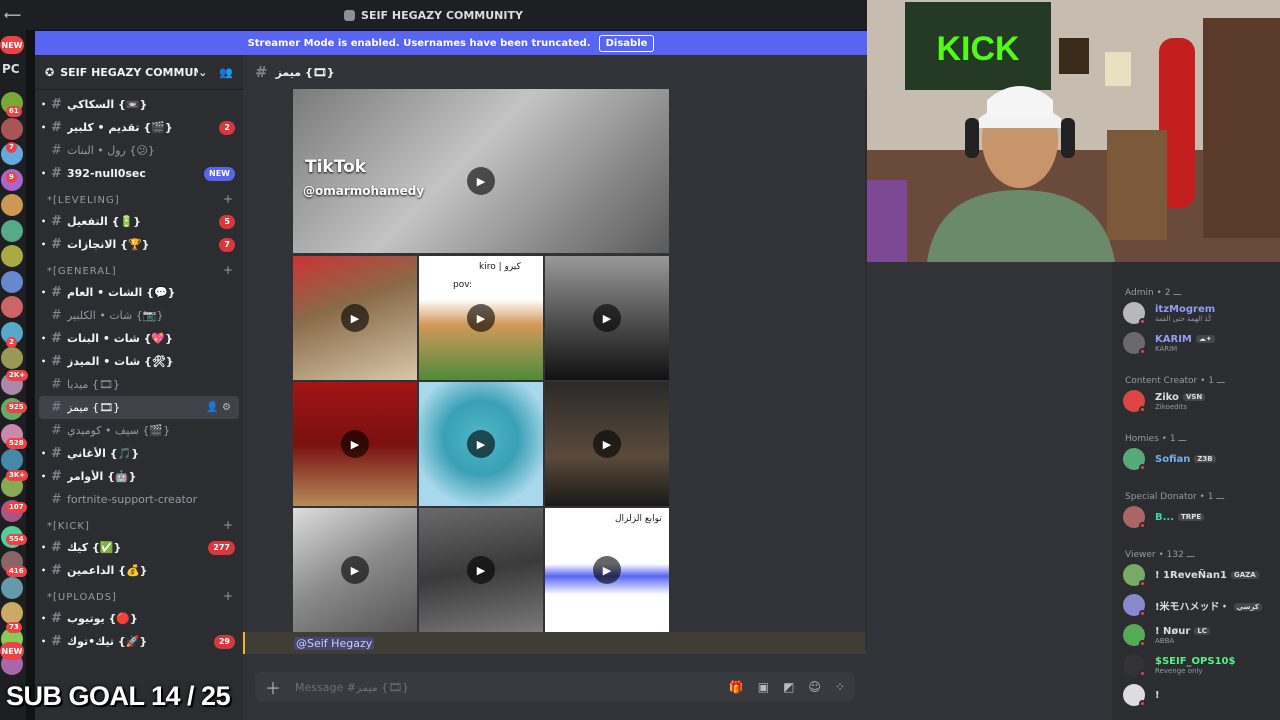 The height and width of the screenshot is (720, 1280). Describe the element at coordinates (139, 430) in the screenshot. I see `channel-item: # سيف • كوميدي {🎬}` at that location.